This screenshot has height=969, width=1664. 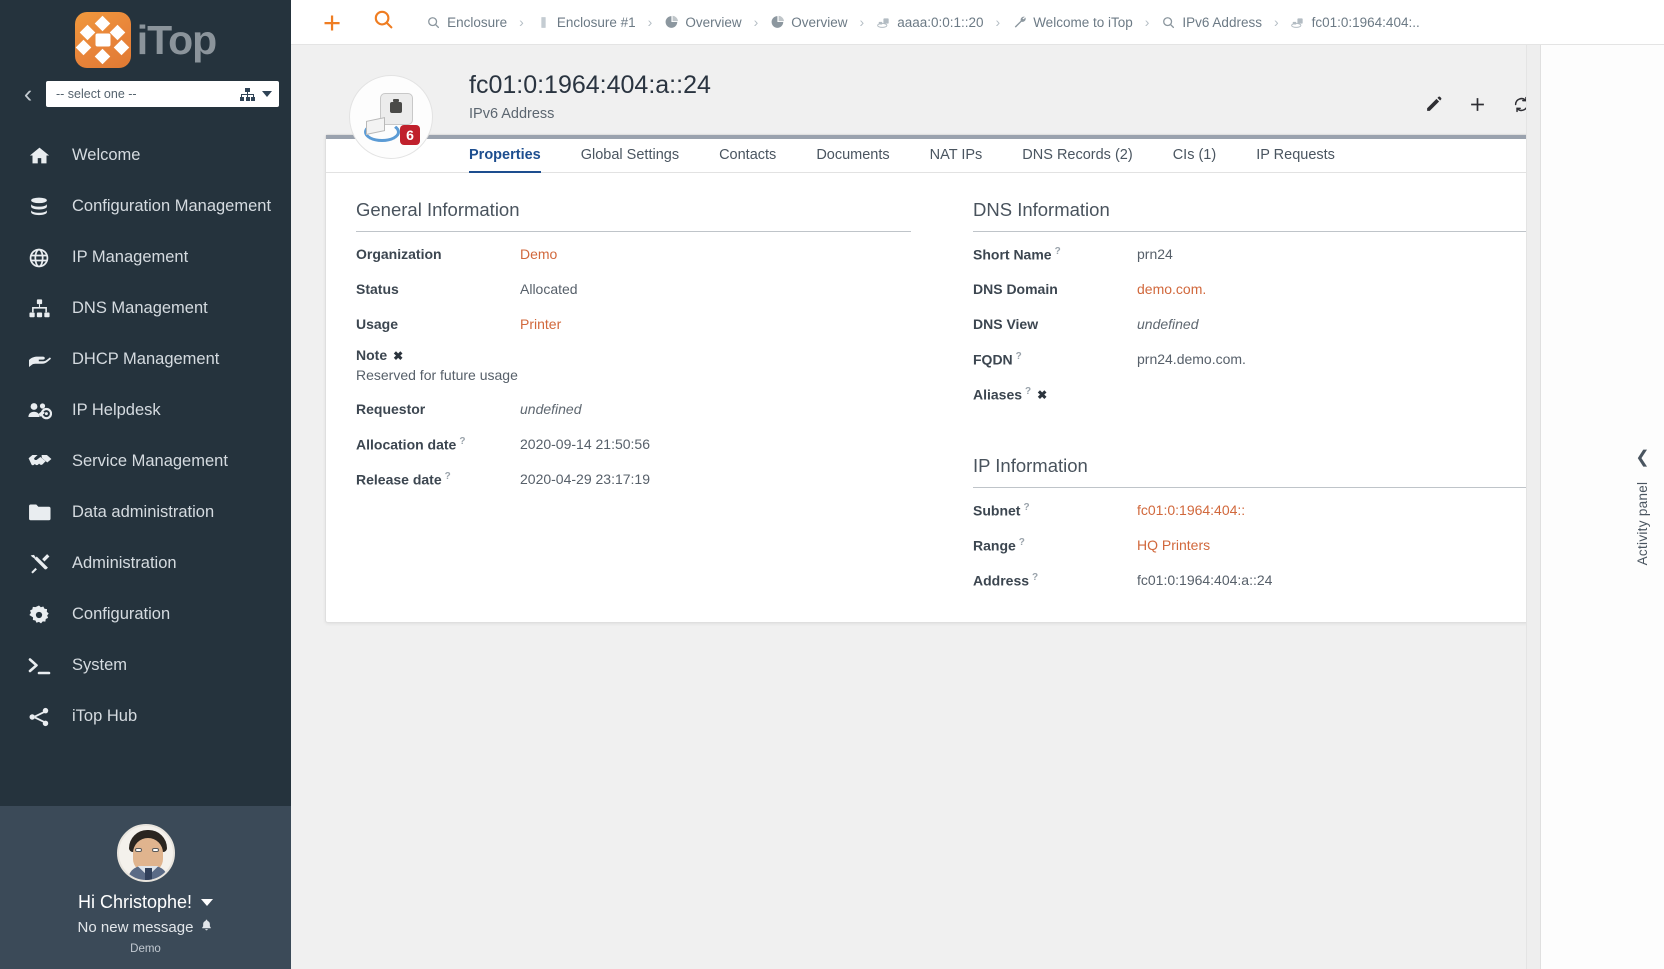 What do you see at coordinates (145, 155) in the screenshot?
I see `sidebar-item-welcome: Welcome` at bounding box center [145, 155].